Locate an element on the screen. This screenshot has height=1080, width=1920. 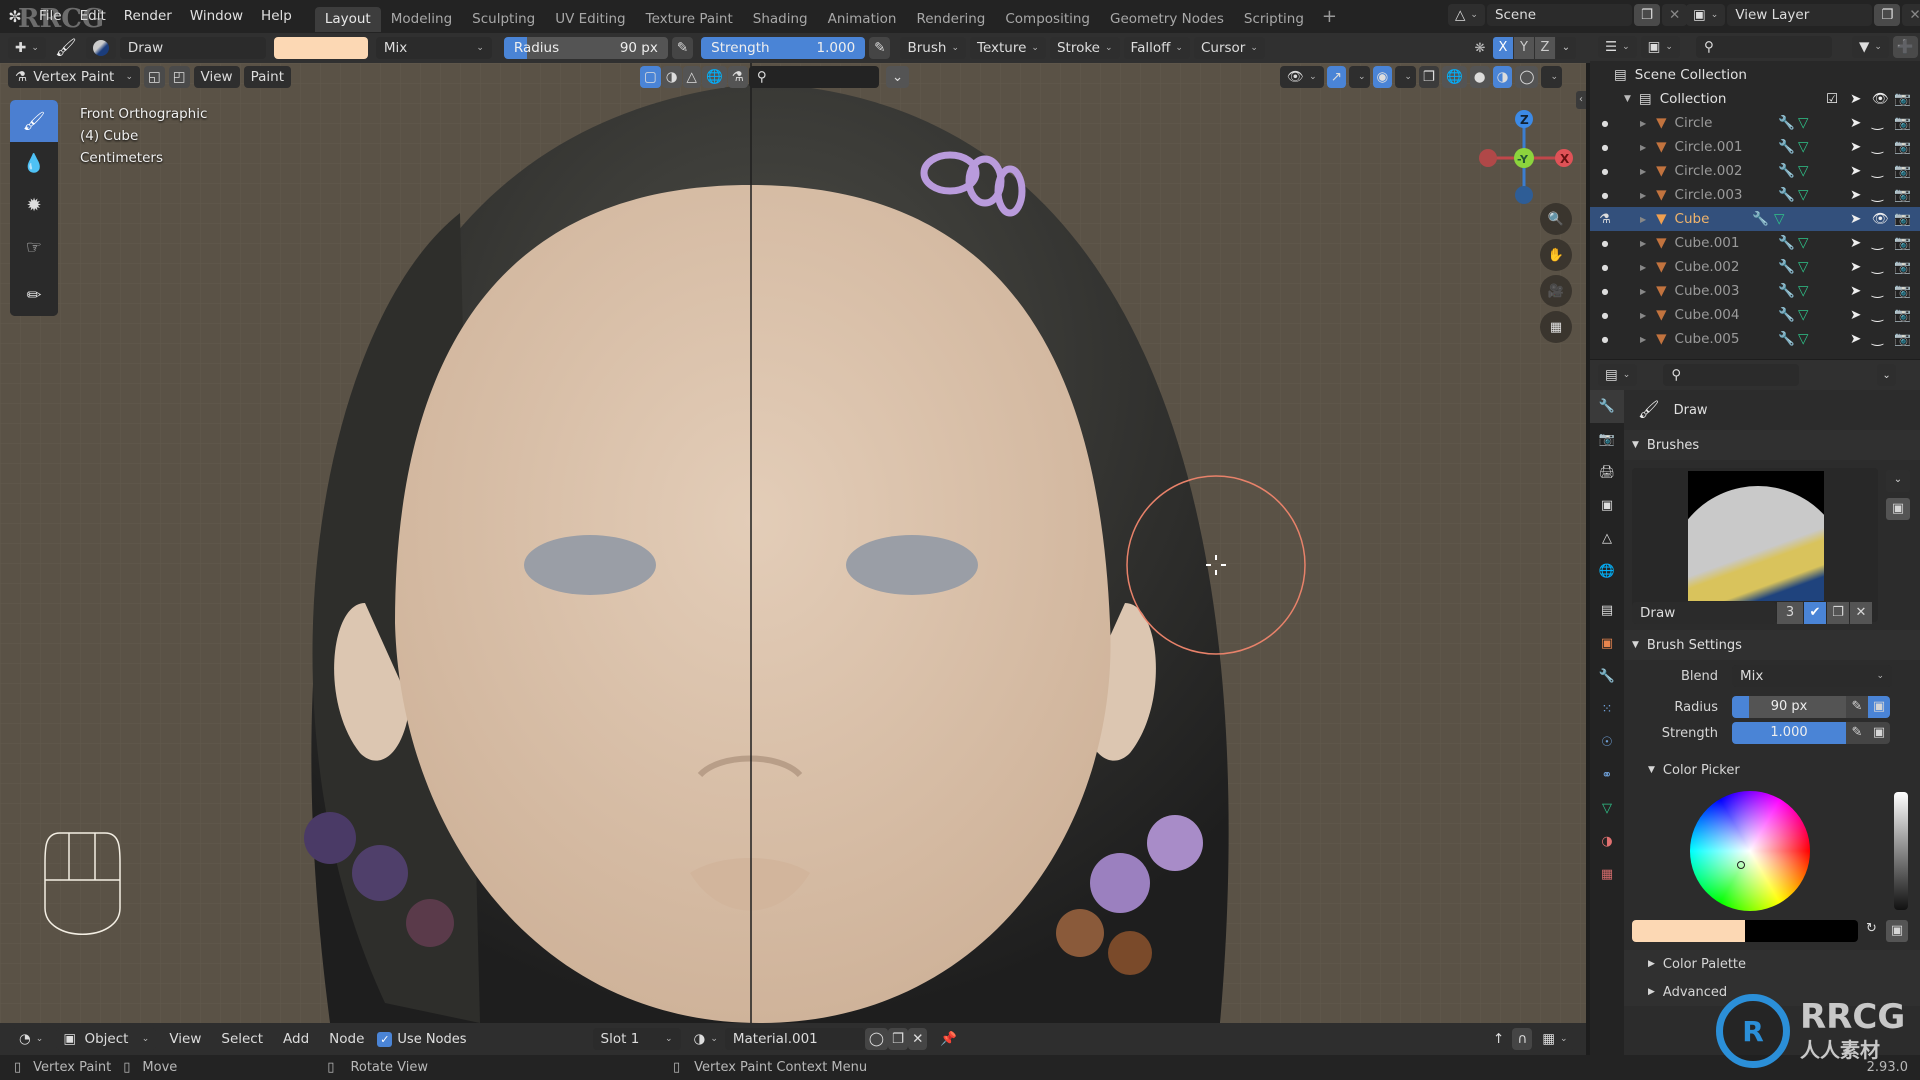
gizmo-toggle: ↗ is located at coordinates (1336, 77).